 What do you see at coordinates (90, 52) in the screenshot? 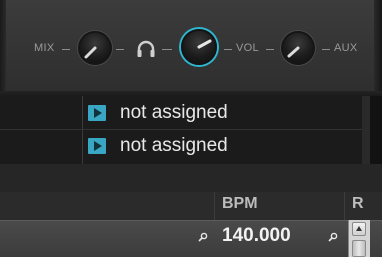
I see `mix-knob-indicator` at bounding box center [90, 52].